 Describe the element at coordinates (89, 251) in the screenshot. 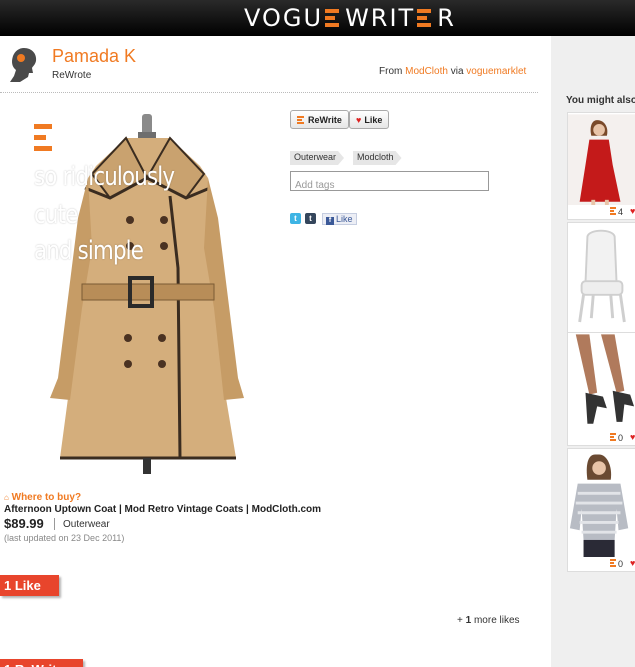

I see `overlay-line-3: and simple` at that location.